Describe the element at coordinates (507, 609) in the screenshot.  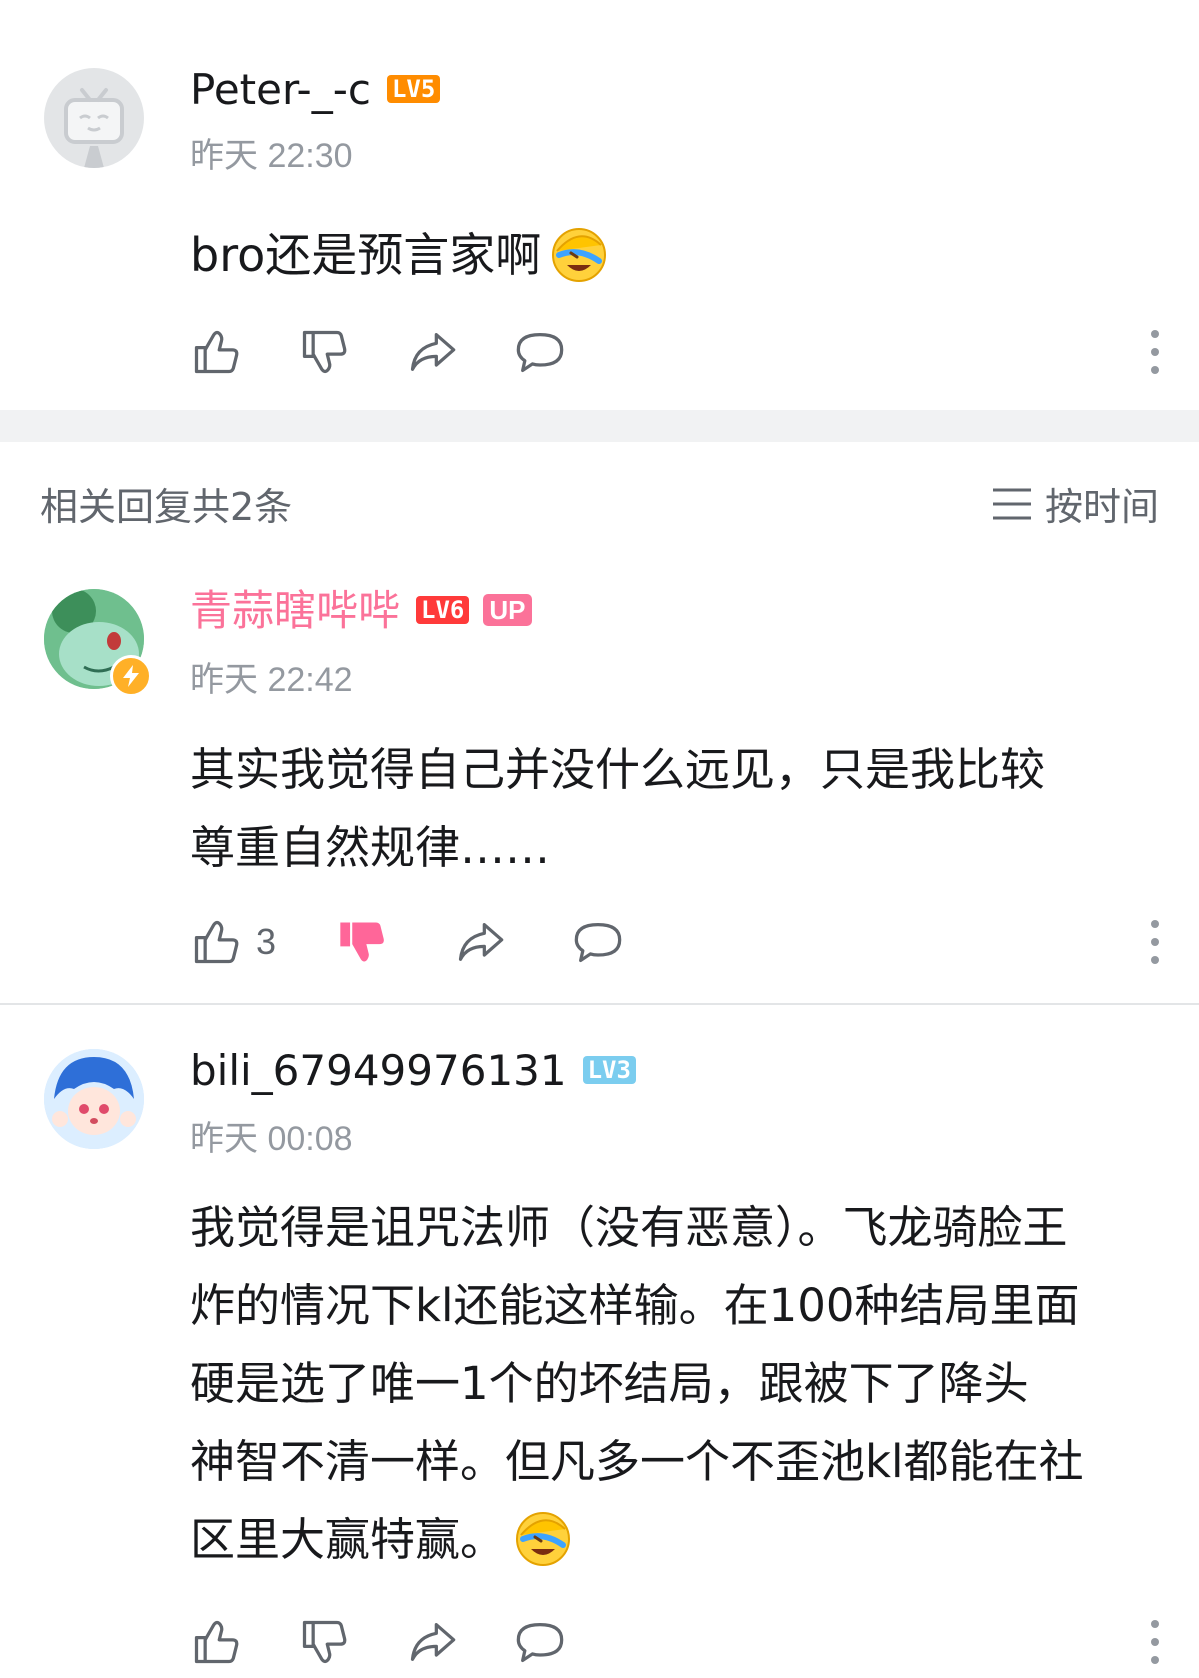
I see `up-badge: UP` at that location.